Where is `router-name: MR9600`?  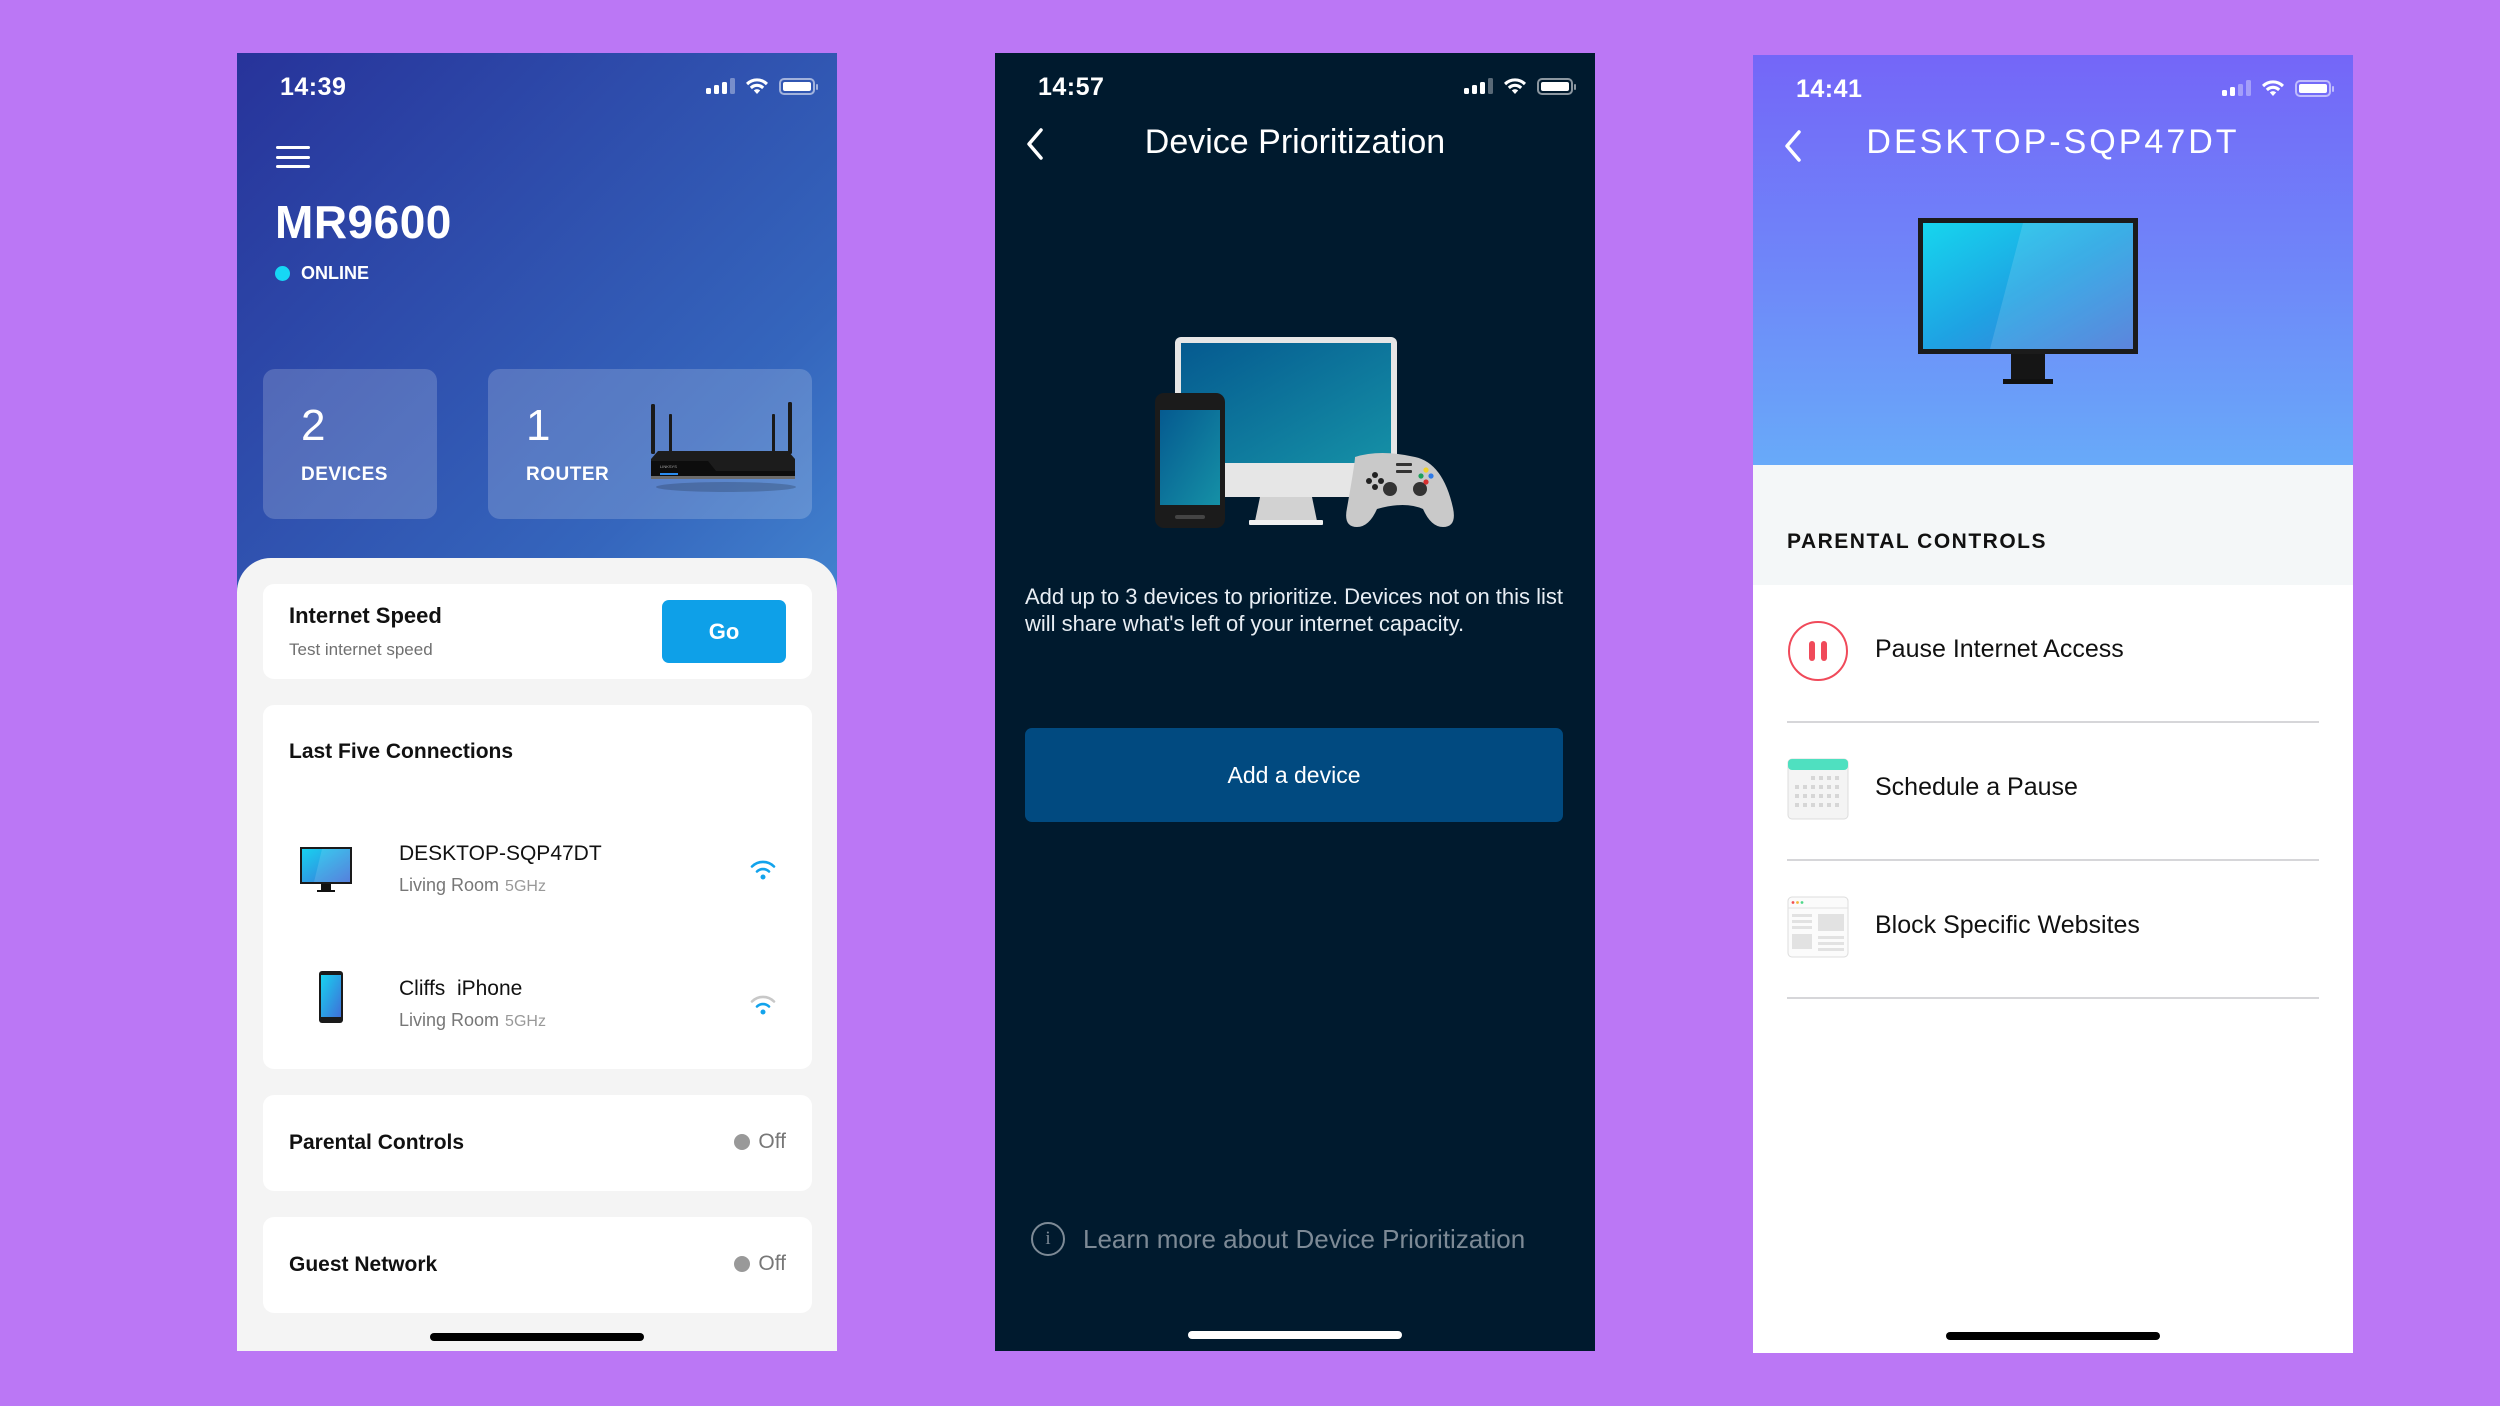
router-name: MR9600 is located at coordinates (363, 222).